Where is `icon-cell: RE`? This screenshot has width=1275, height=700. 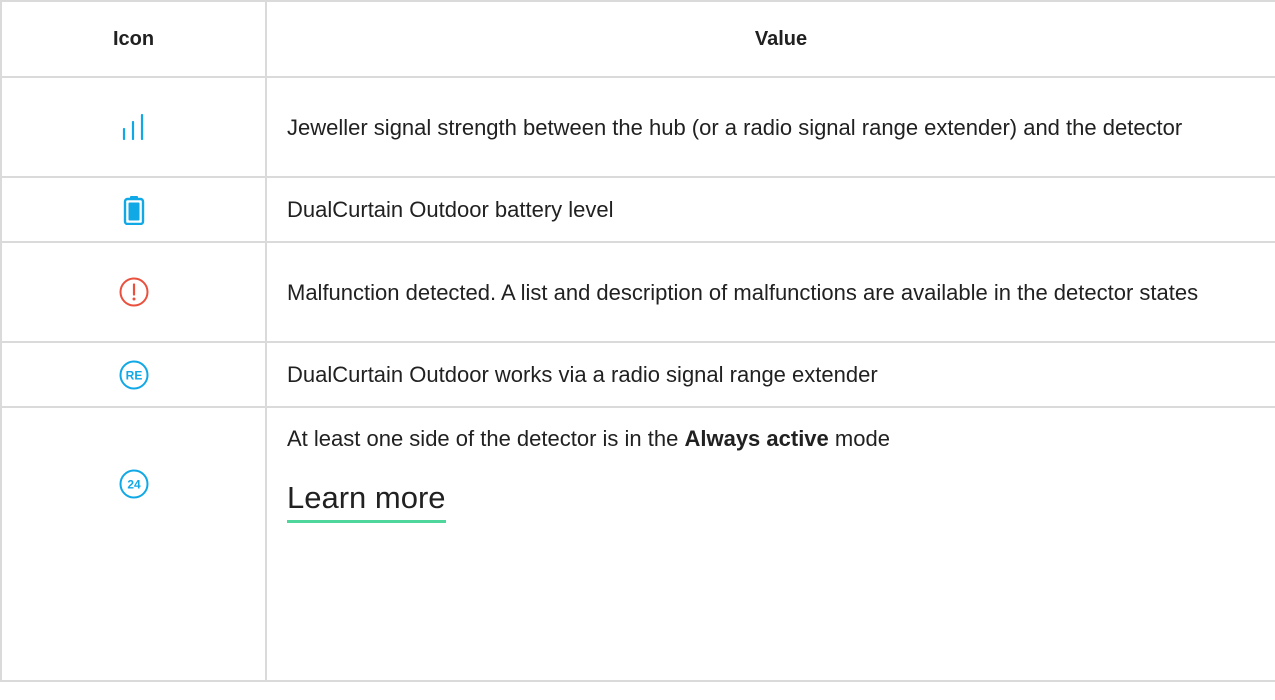 icon-cell: RE is located at coordinates (133, 374).